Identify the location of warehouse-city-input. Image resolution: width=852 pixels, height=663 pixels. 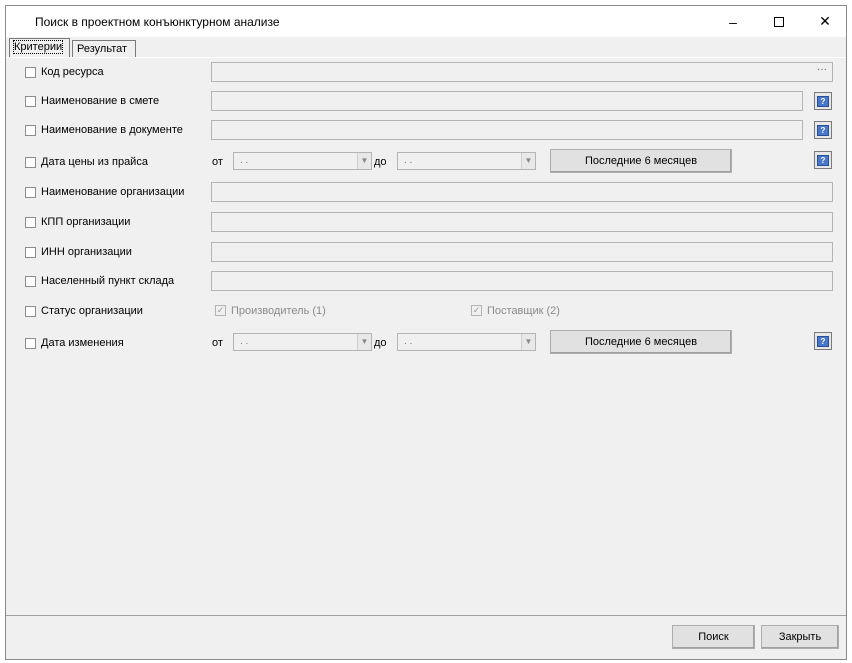
(522, 281).